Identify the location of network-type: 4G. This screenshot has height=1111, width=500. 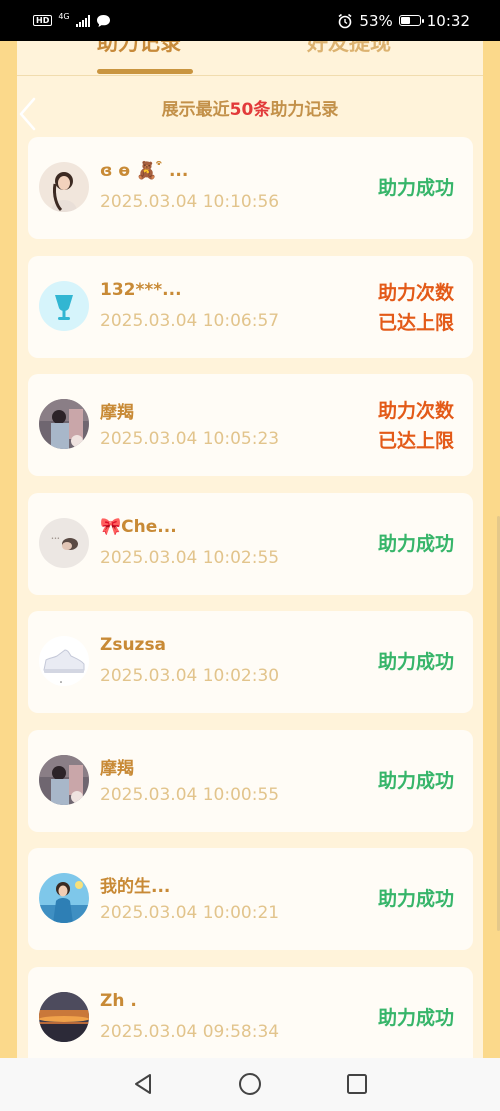
(64, 16).